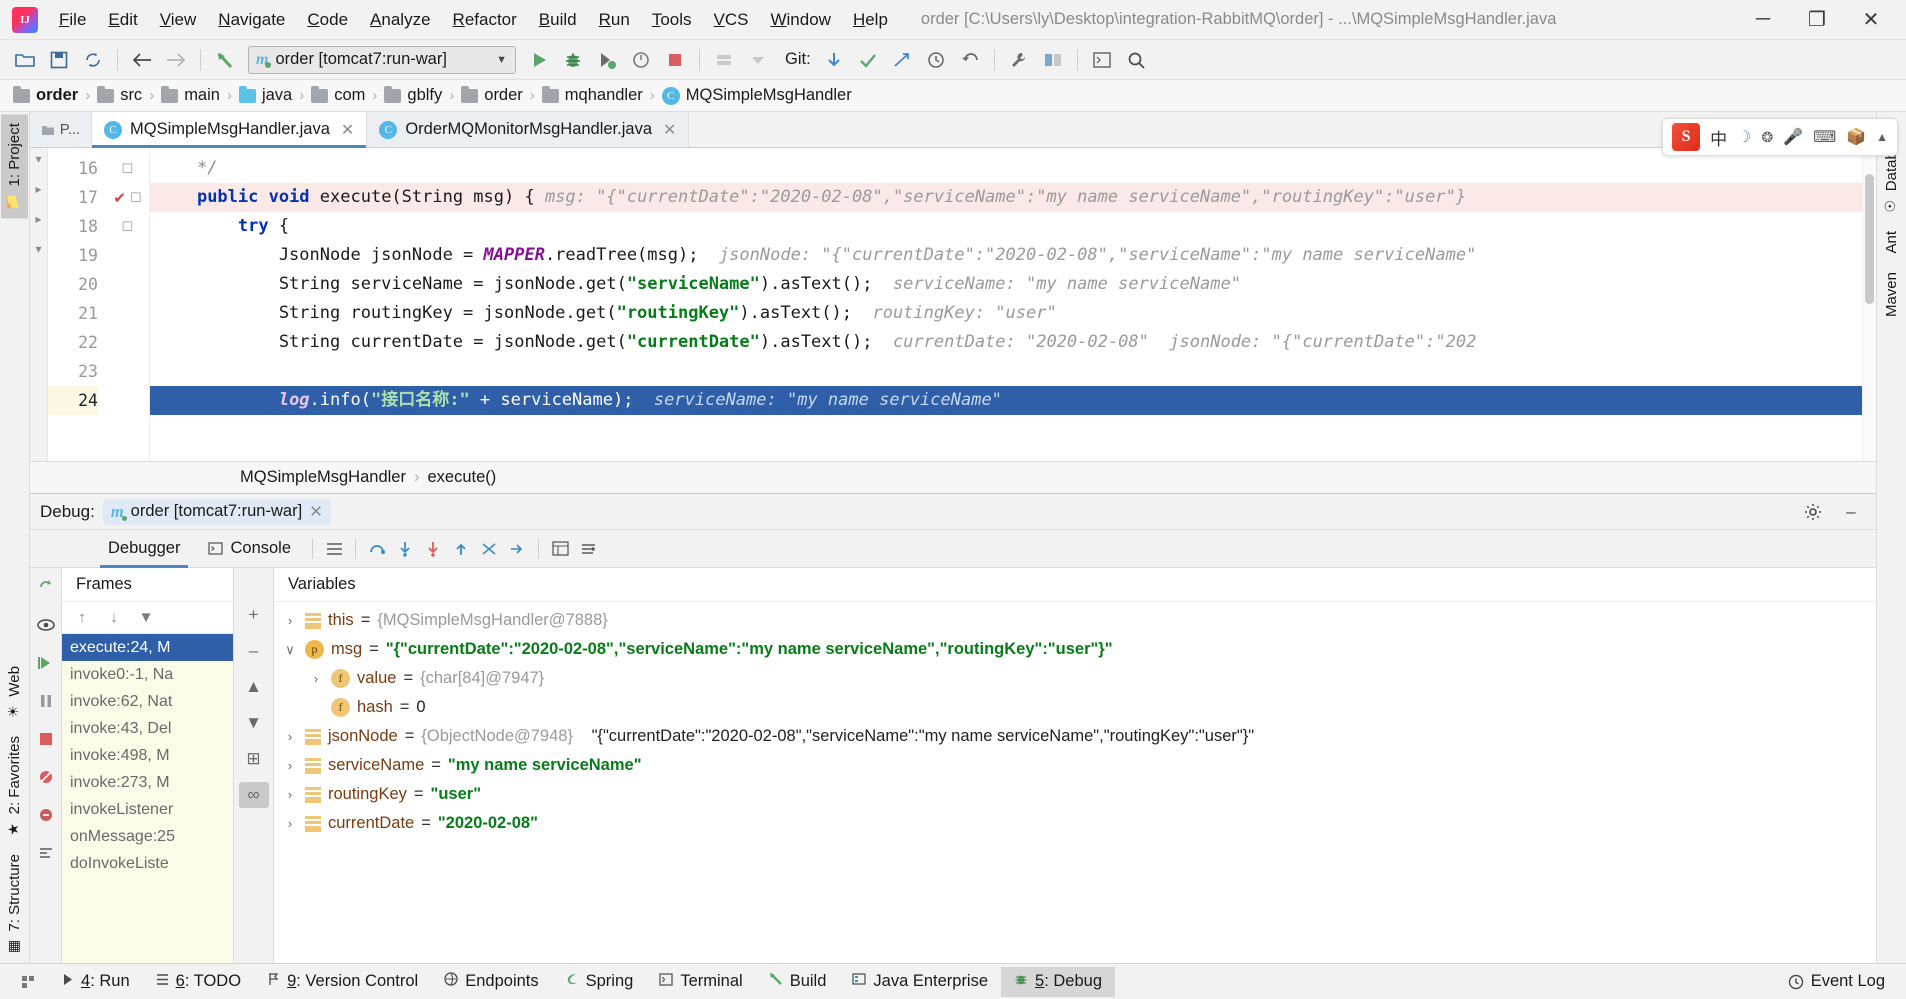  I want to click on frame-item: onMessage:25, so click(147, 836).